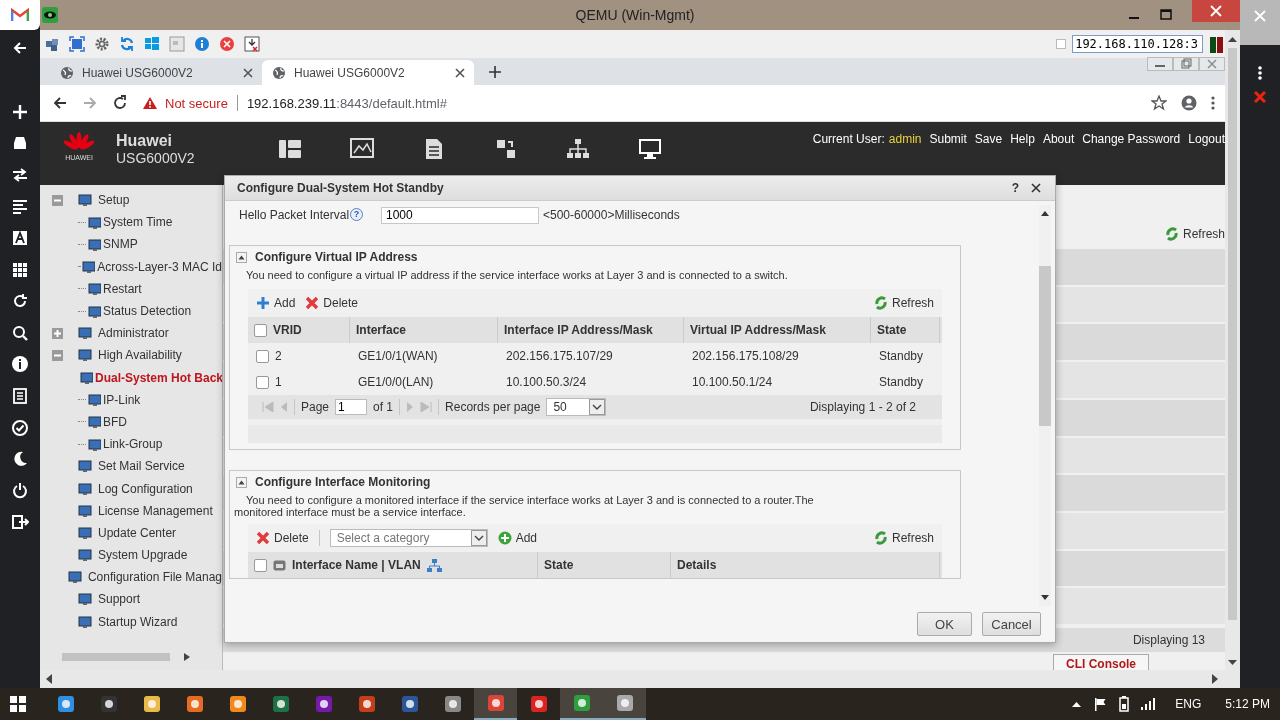 Image resolution: width=1280 pixels, height=720 pixels. I want to click on tree-item: High Availability, so click(140, 355).